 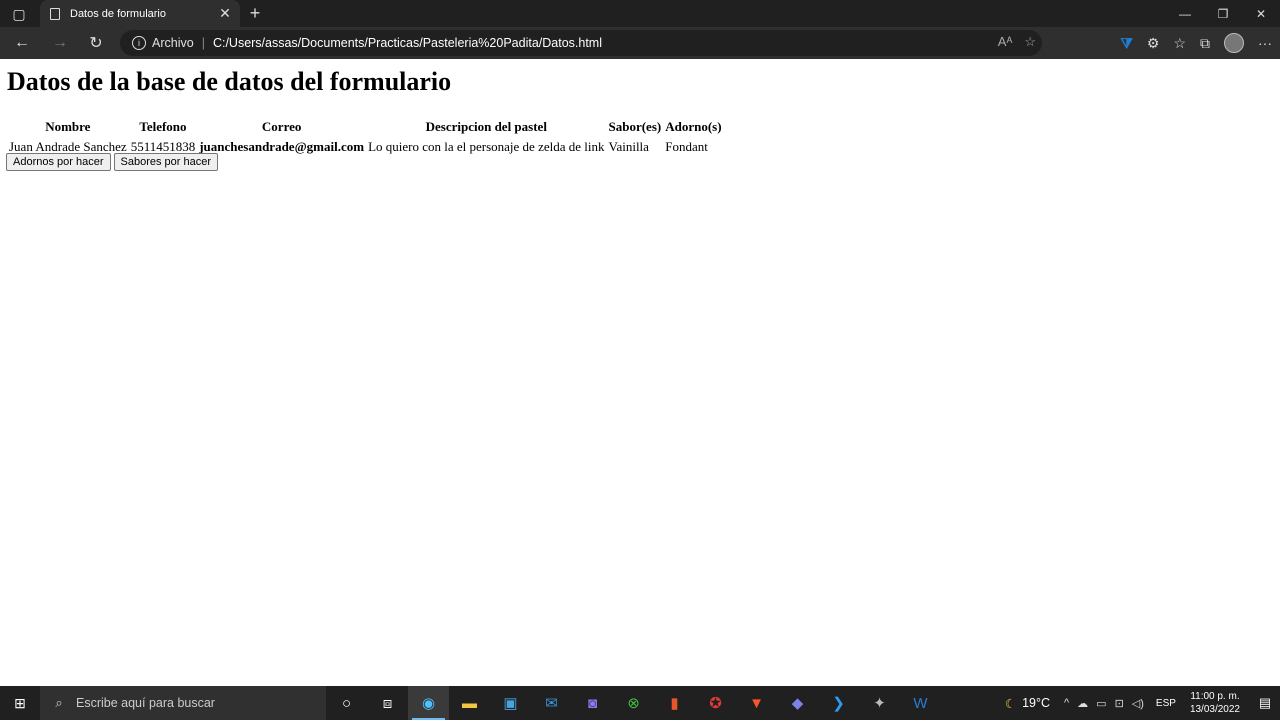 What do you see at coordinates (96, 43) in the screenshot?
I see `reload-icon: ↻` at bounding box center [96, 43].